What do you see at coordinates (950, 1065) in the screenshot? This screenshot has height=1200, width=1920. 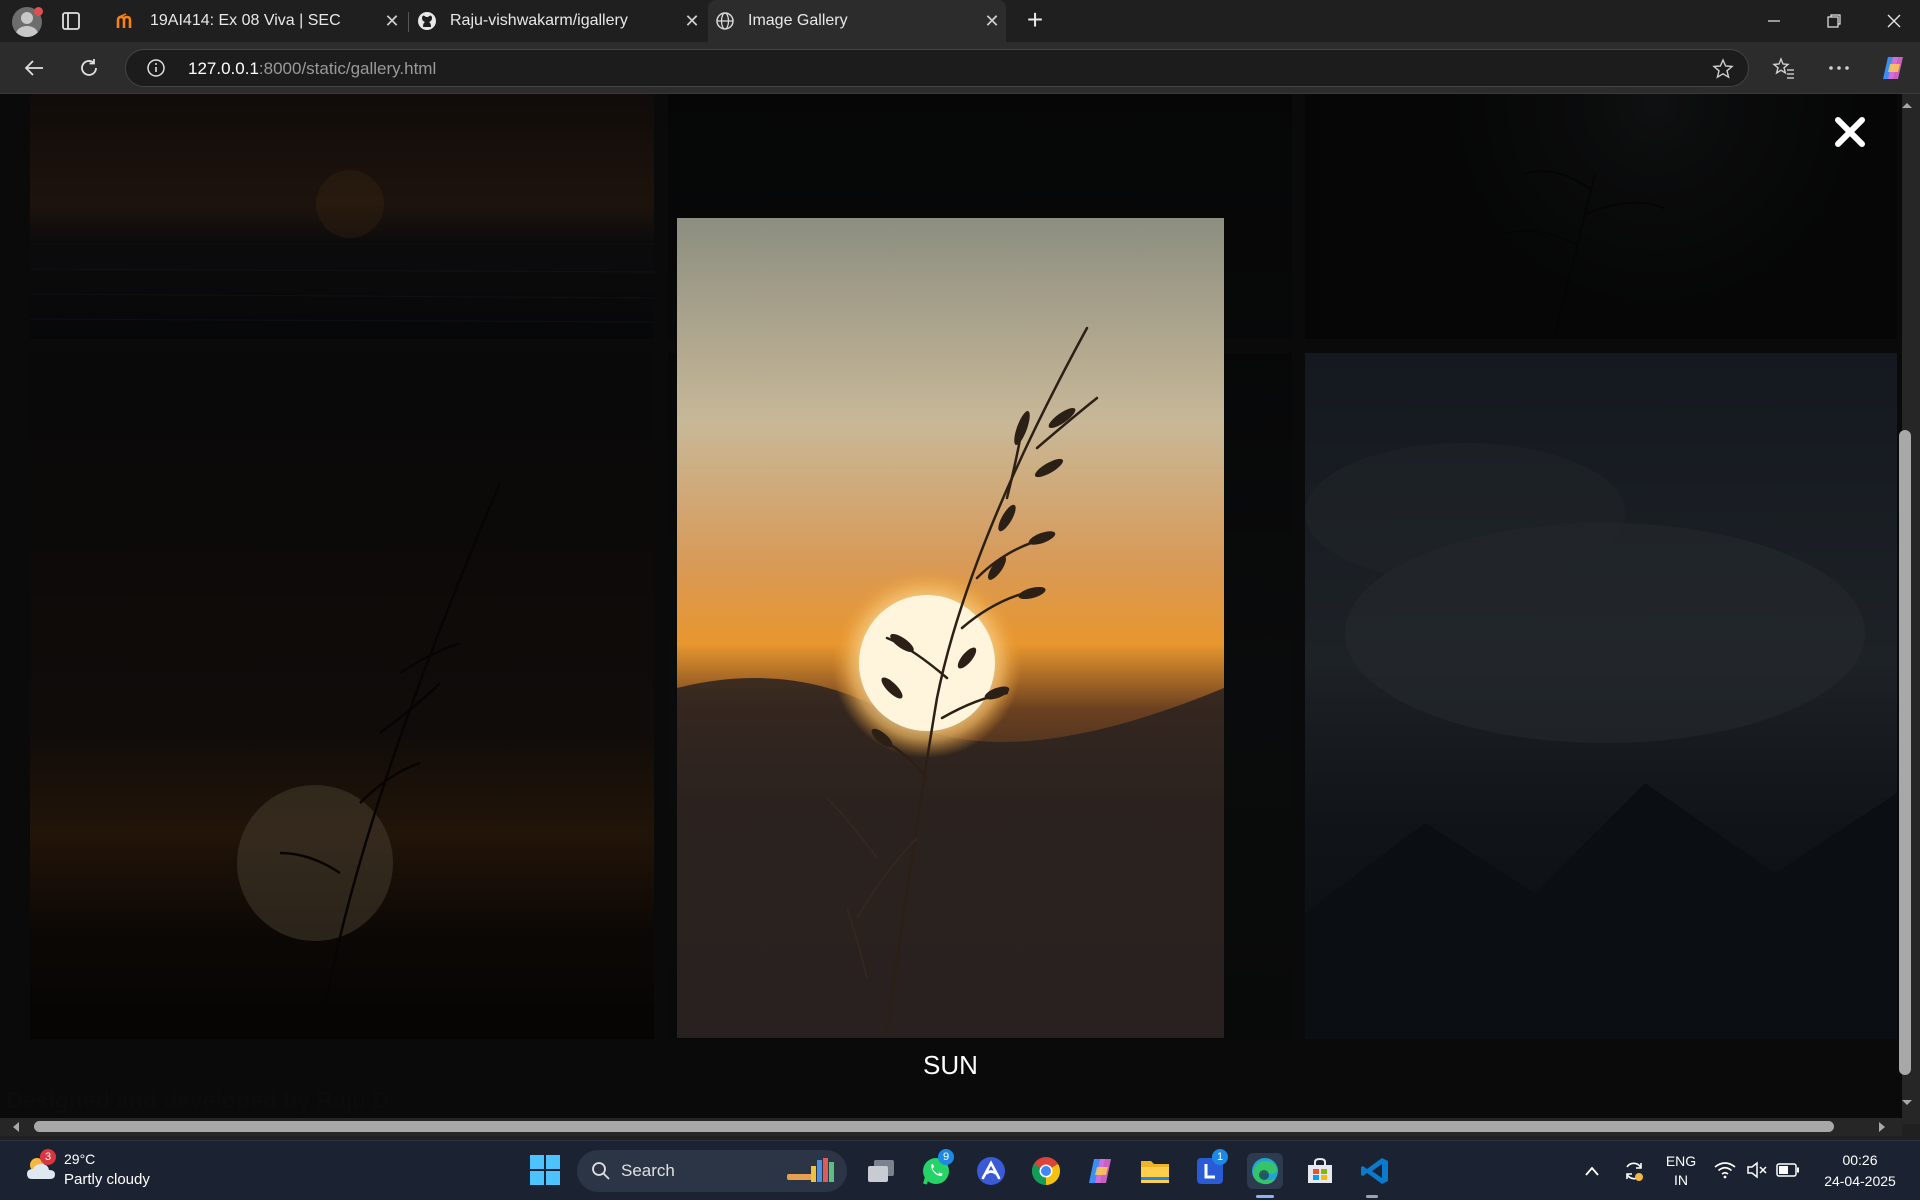 I see `modal-caption: SUN` at bounding box center [950, 1065].